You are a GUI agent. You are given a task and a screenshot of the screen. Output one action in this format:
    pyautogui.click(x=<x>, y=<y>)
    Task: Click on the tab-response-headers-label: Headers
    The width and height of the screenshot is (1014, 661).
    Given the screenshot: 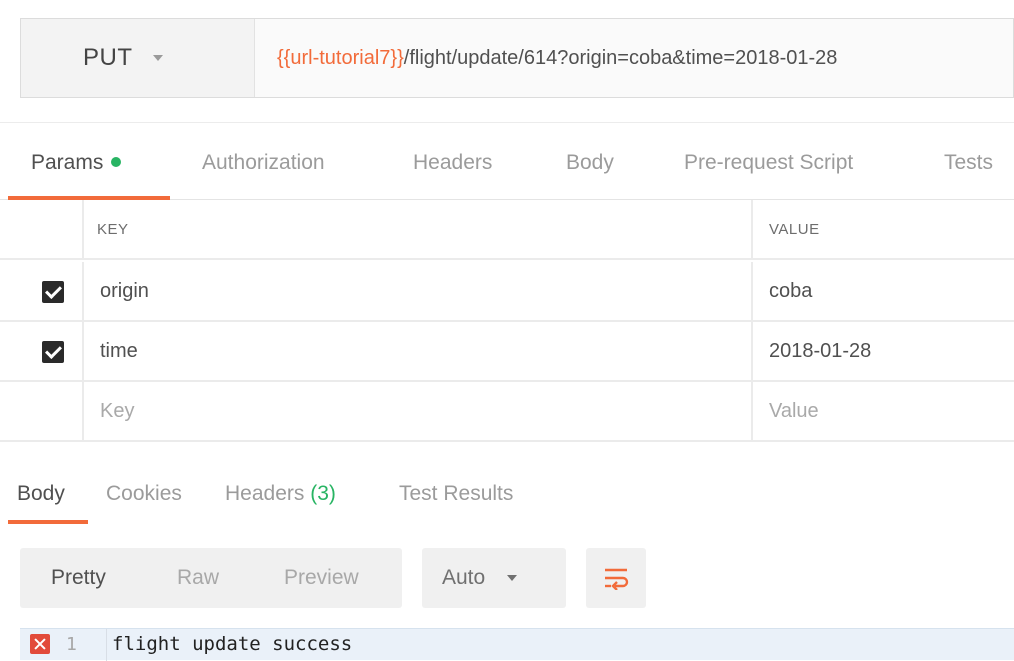 What is the action you would take?
    pyautogui.click(x=265, y=493)
    